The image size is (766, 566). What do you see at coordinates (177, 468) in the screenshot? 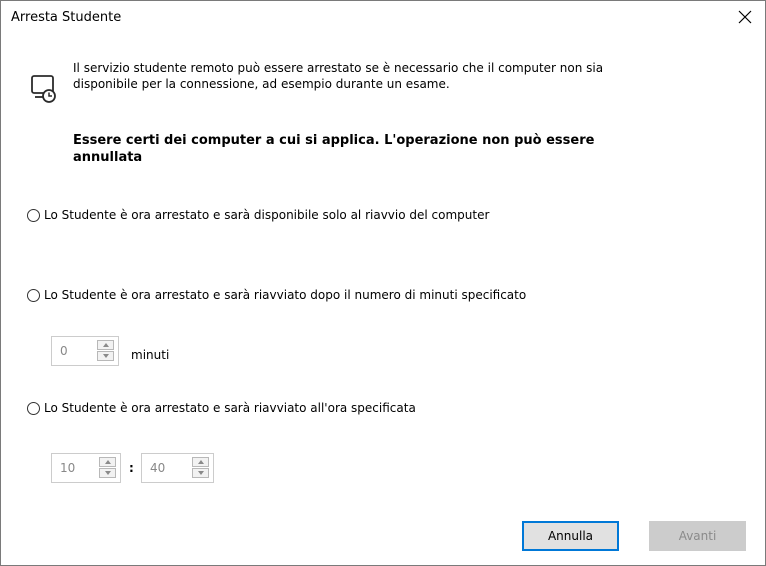
I see `time-minutes-stepper: 40` at bounding box center [177, 468].